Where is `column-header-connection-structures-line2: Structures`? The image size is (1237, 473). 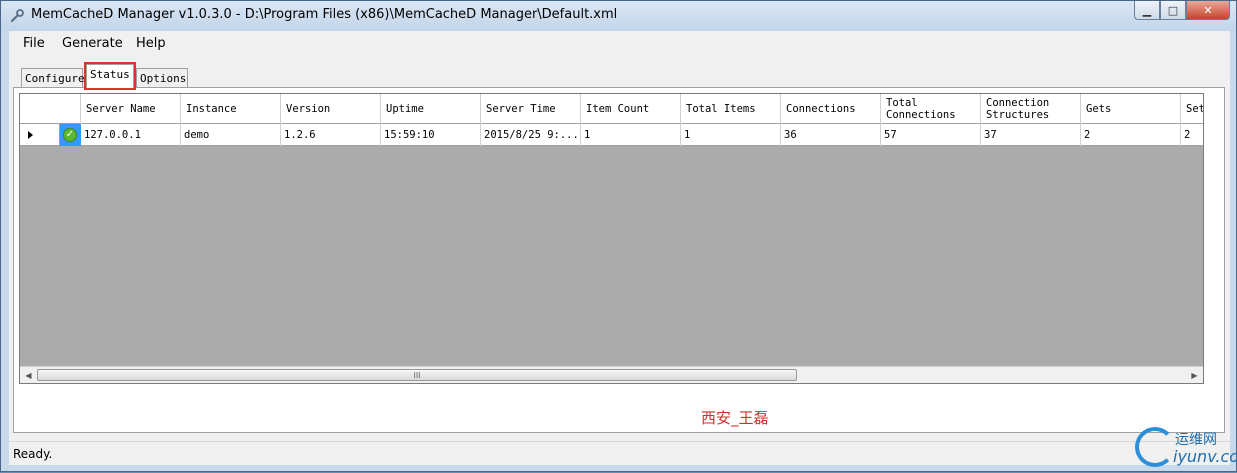
column-header-connection-structures-line2: Structures is located at coordinates (1018, 115).